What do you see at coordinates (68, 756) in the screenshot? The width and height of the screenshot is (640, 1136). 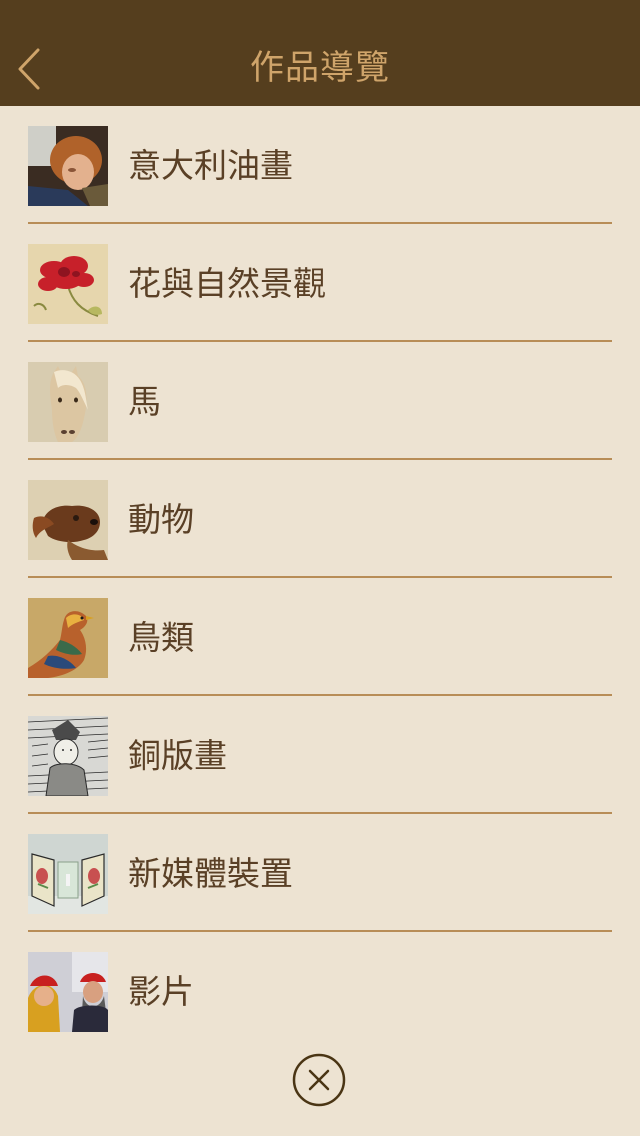 I see `copperplate-engraving-thumbnail` at bounding box center [68, 756].